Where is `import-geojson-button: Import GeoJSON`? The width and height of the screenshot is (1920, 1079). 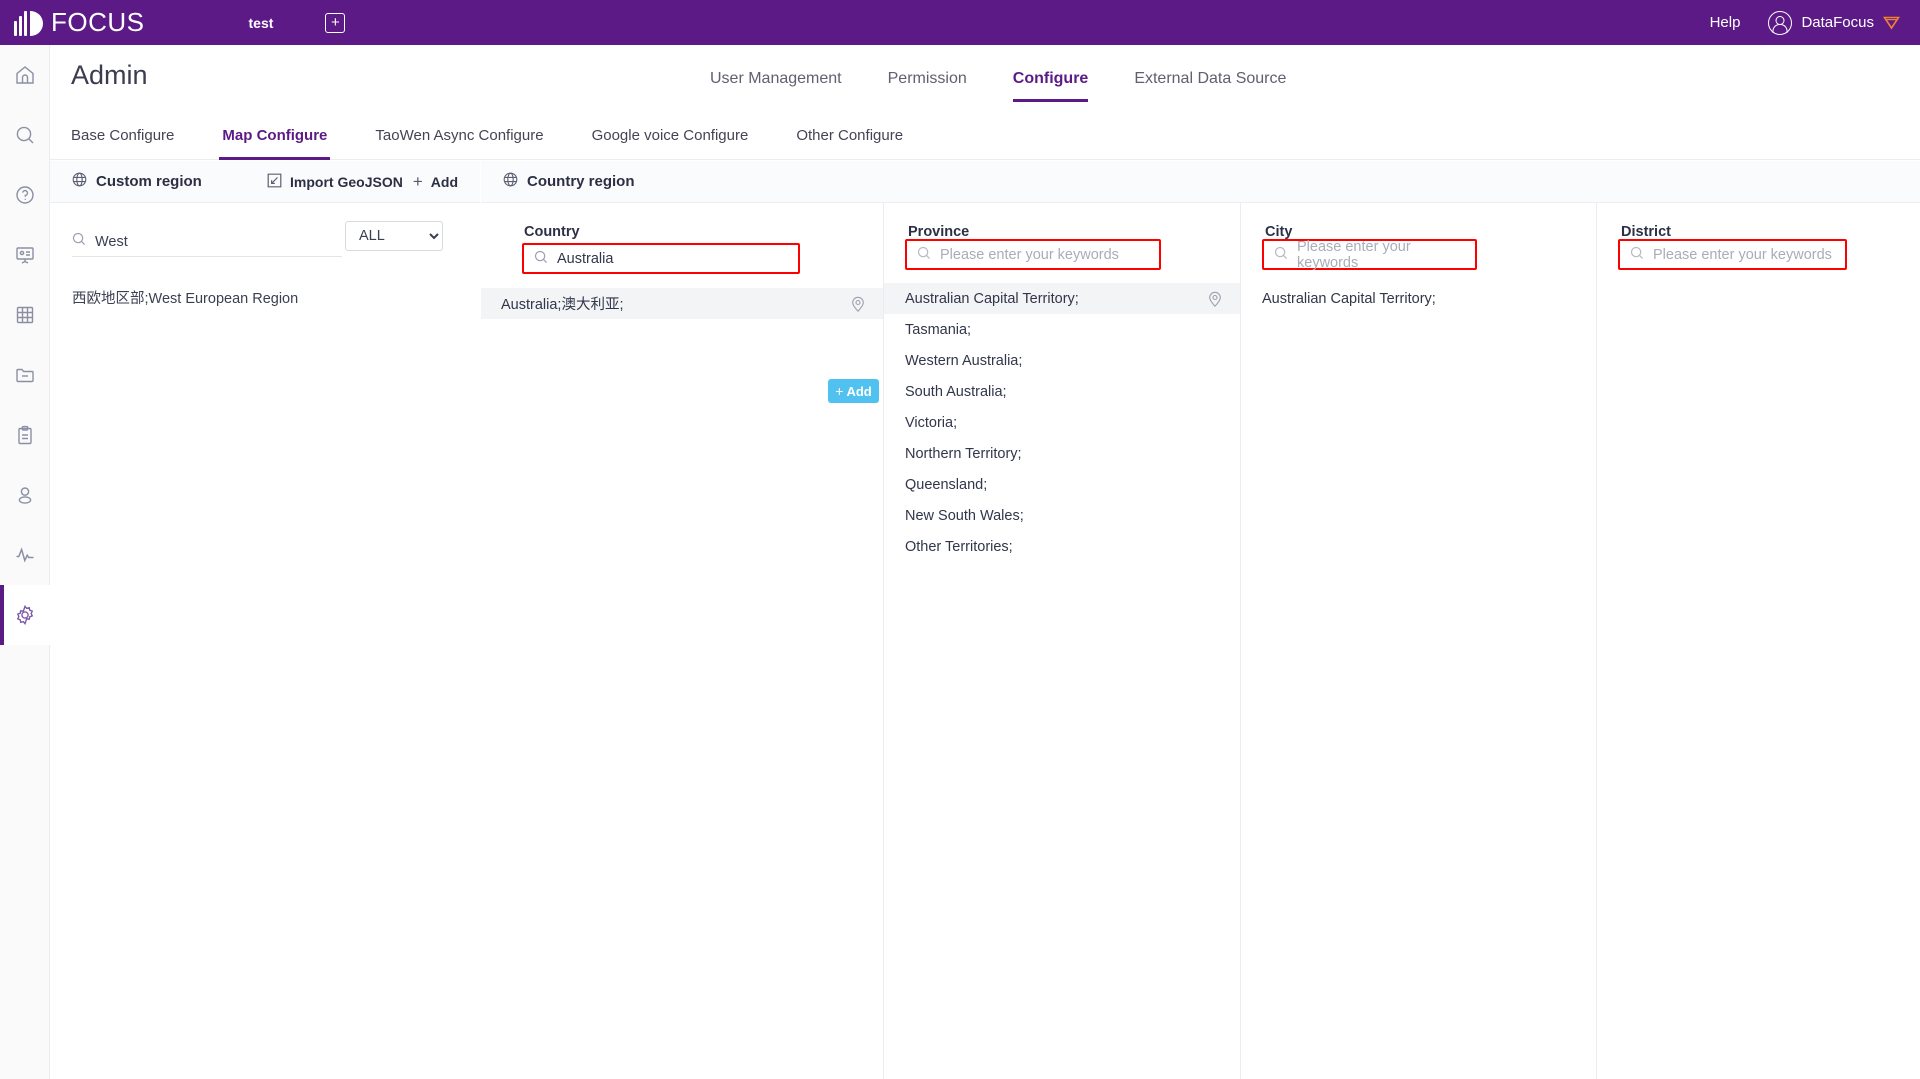 import-geojson-button: Import GeoJSON is located at coordinates (335, 182).